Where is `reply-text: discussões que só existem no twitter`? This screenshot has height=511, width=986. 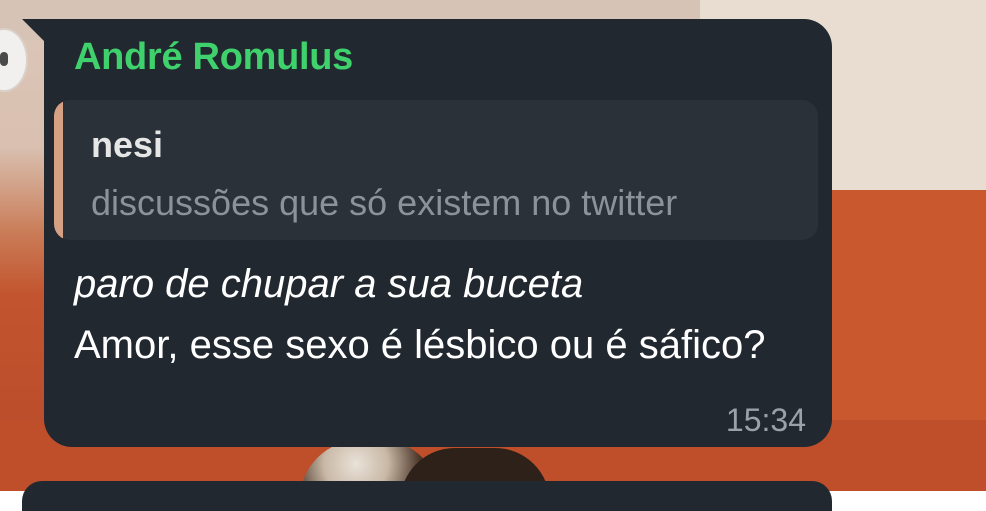
reply-text: discussões que só existem no twitter is located at coordinates (384, 202).